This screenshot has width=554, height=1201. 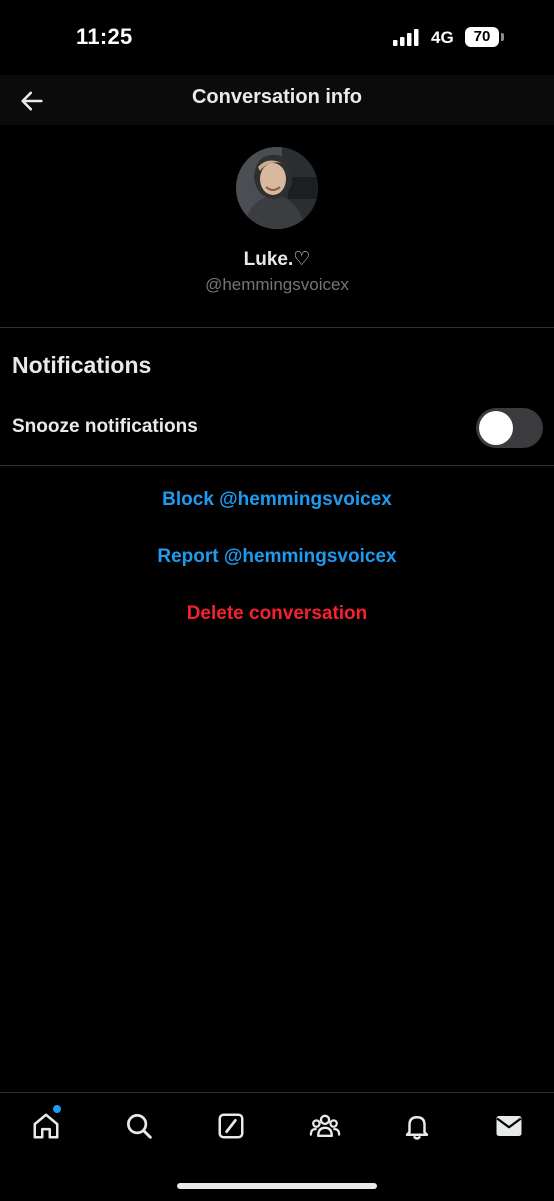 What do you see at coordinates (277, 397) in the screenshot?
I see `notifications-section: Notifications Snooze notifications` at bounding box center [277, 397].